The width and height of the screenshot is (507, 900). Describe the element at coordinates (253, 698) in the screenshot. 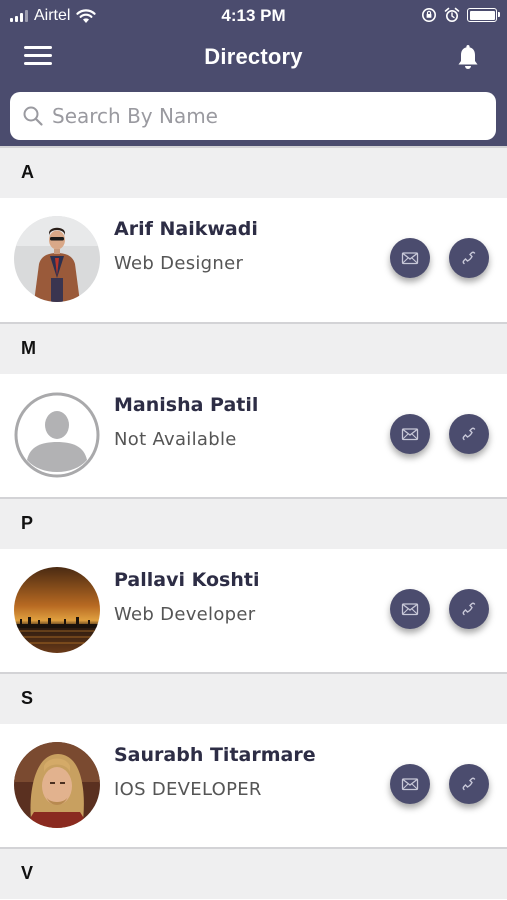

I see `section-header-s: S` at that location.